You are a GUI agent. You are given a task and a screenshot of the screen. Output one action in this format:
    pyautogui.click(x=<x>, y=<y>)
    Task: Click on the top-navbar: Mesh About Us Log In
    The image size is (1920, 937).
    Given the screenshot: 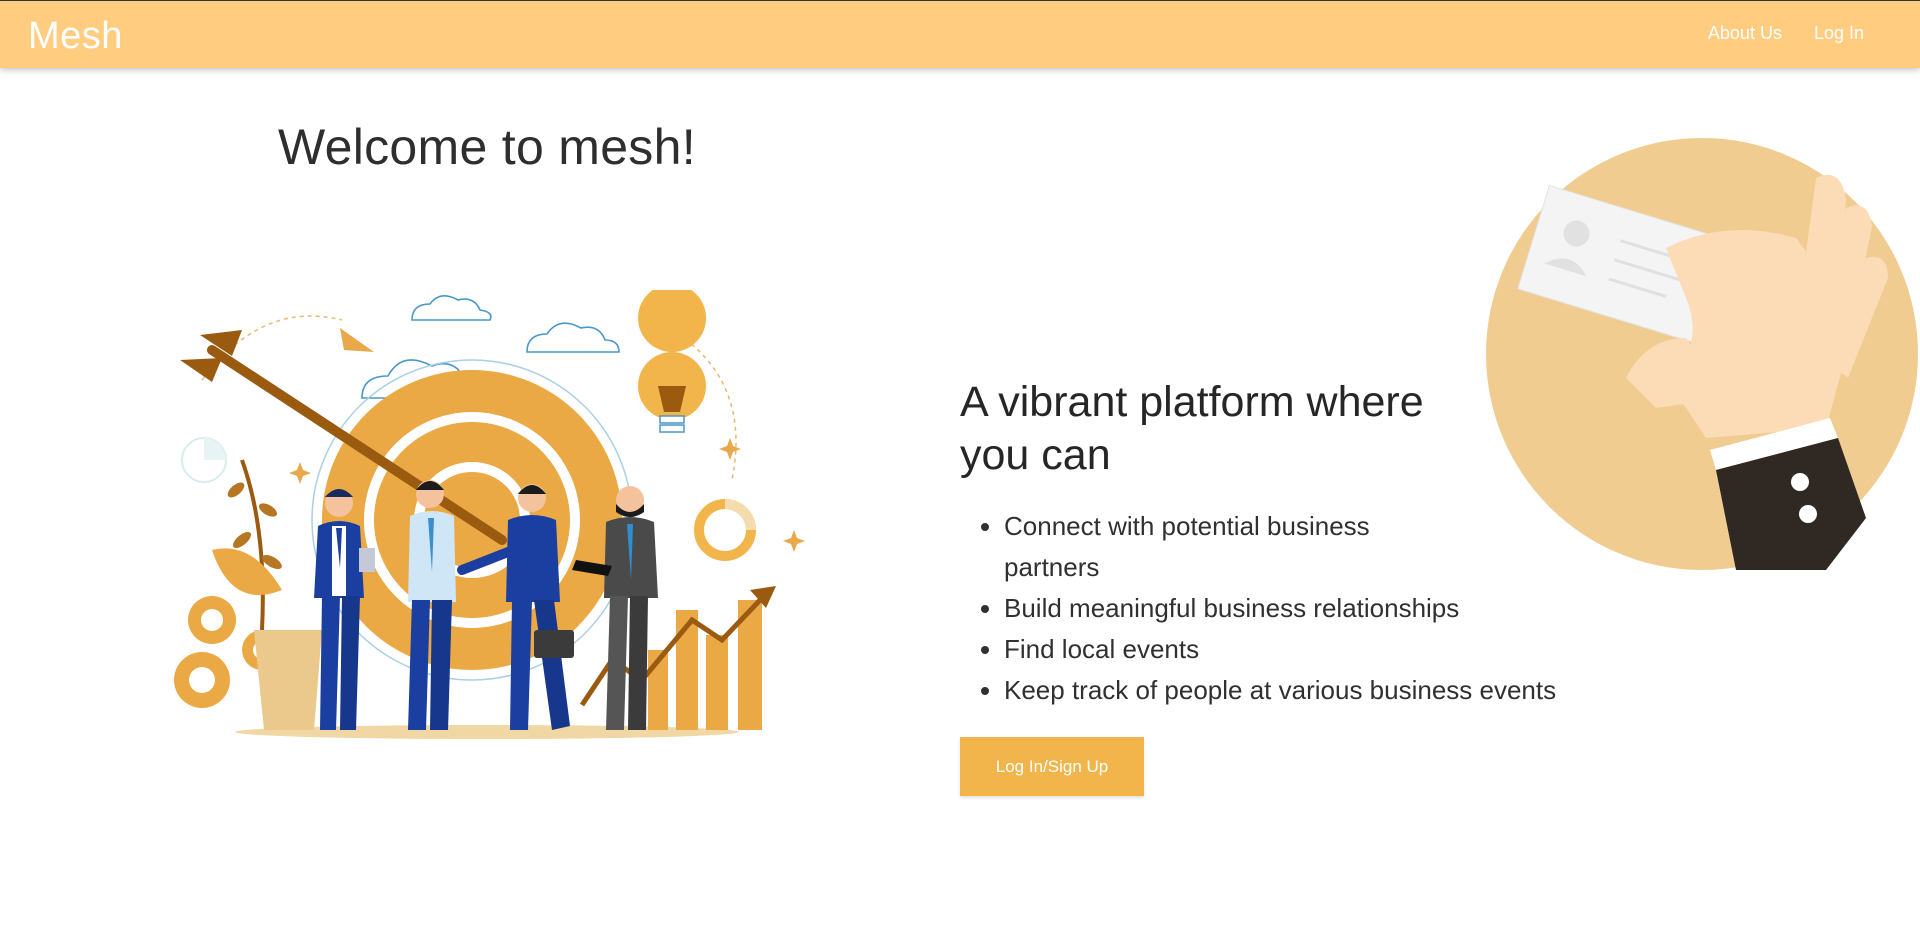 What is the action you would take?
    pyautogui.click(x=960, y=34)
    